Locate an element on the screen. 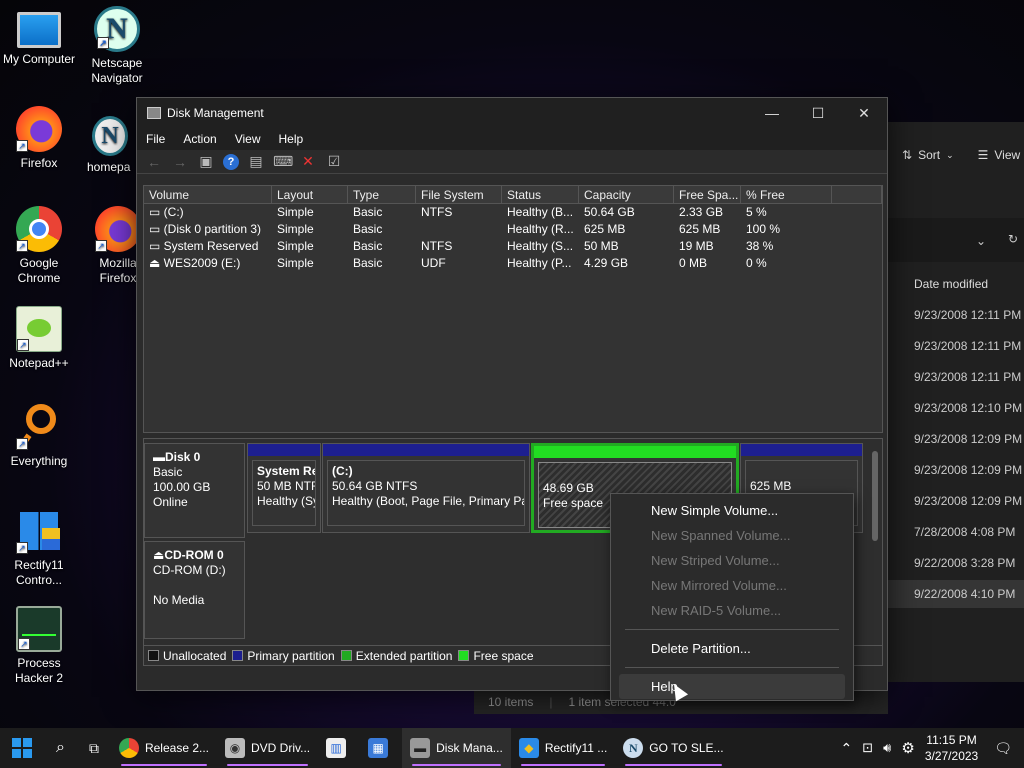 Image resolution: width=1024 pixels, height=768 pixels. column-header-date-modified: Date modified is located at coordinates (951, 284).